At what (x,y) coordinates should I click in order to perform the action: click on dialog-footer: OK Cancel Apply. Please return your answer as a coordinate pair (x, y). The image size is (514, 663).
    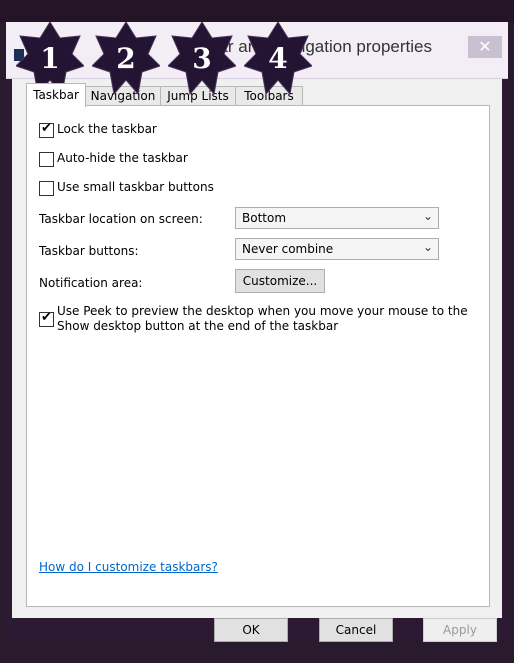
    Looking at the image, I should click on (257, 640).